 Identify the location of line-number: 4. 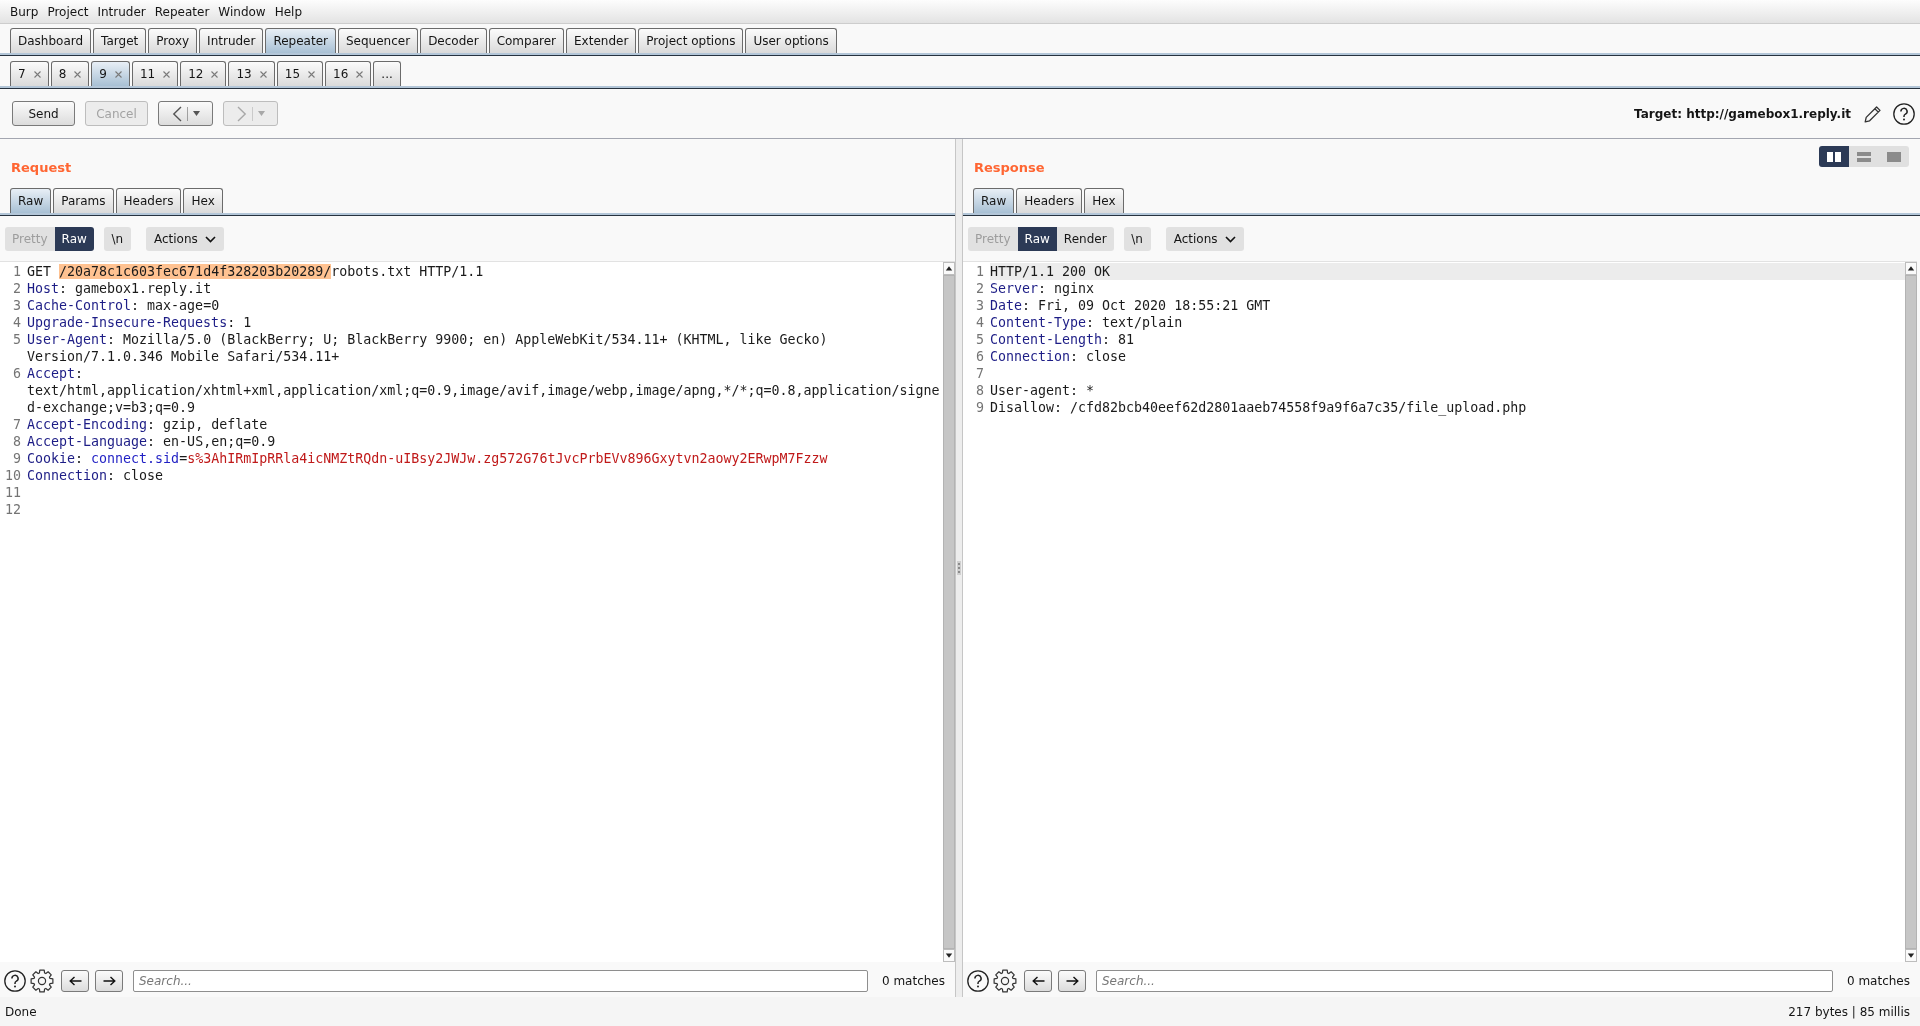
(979, 322).